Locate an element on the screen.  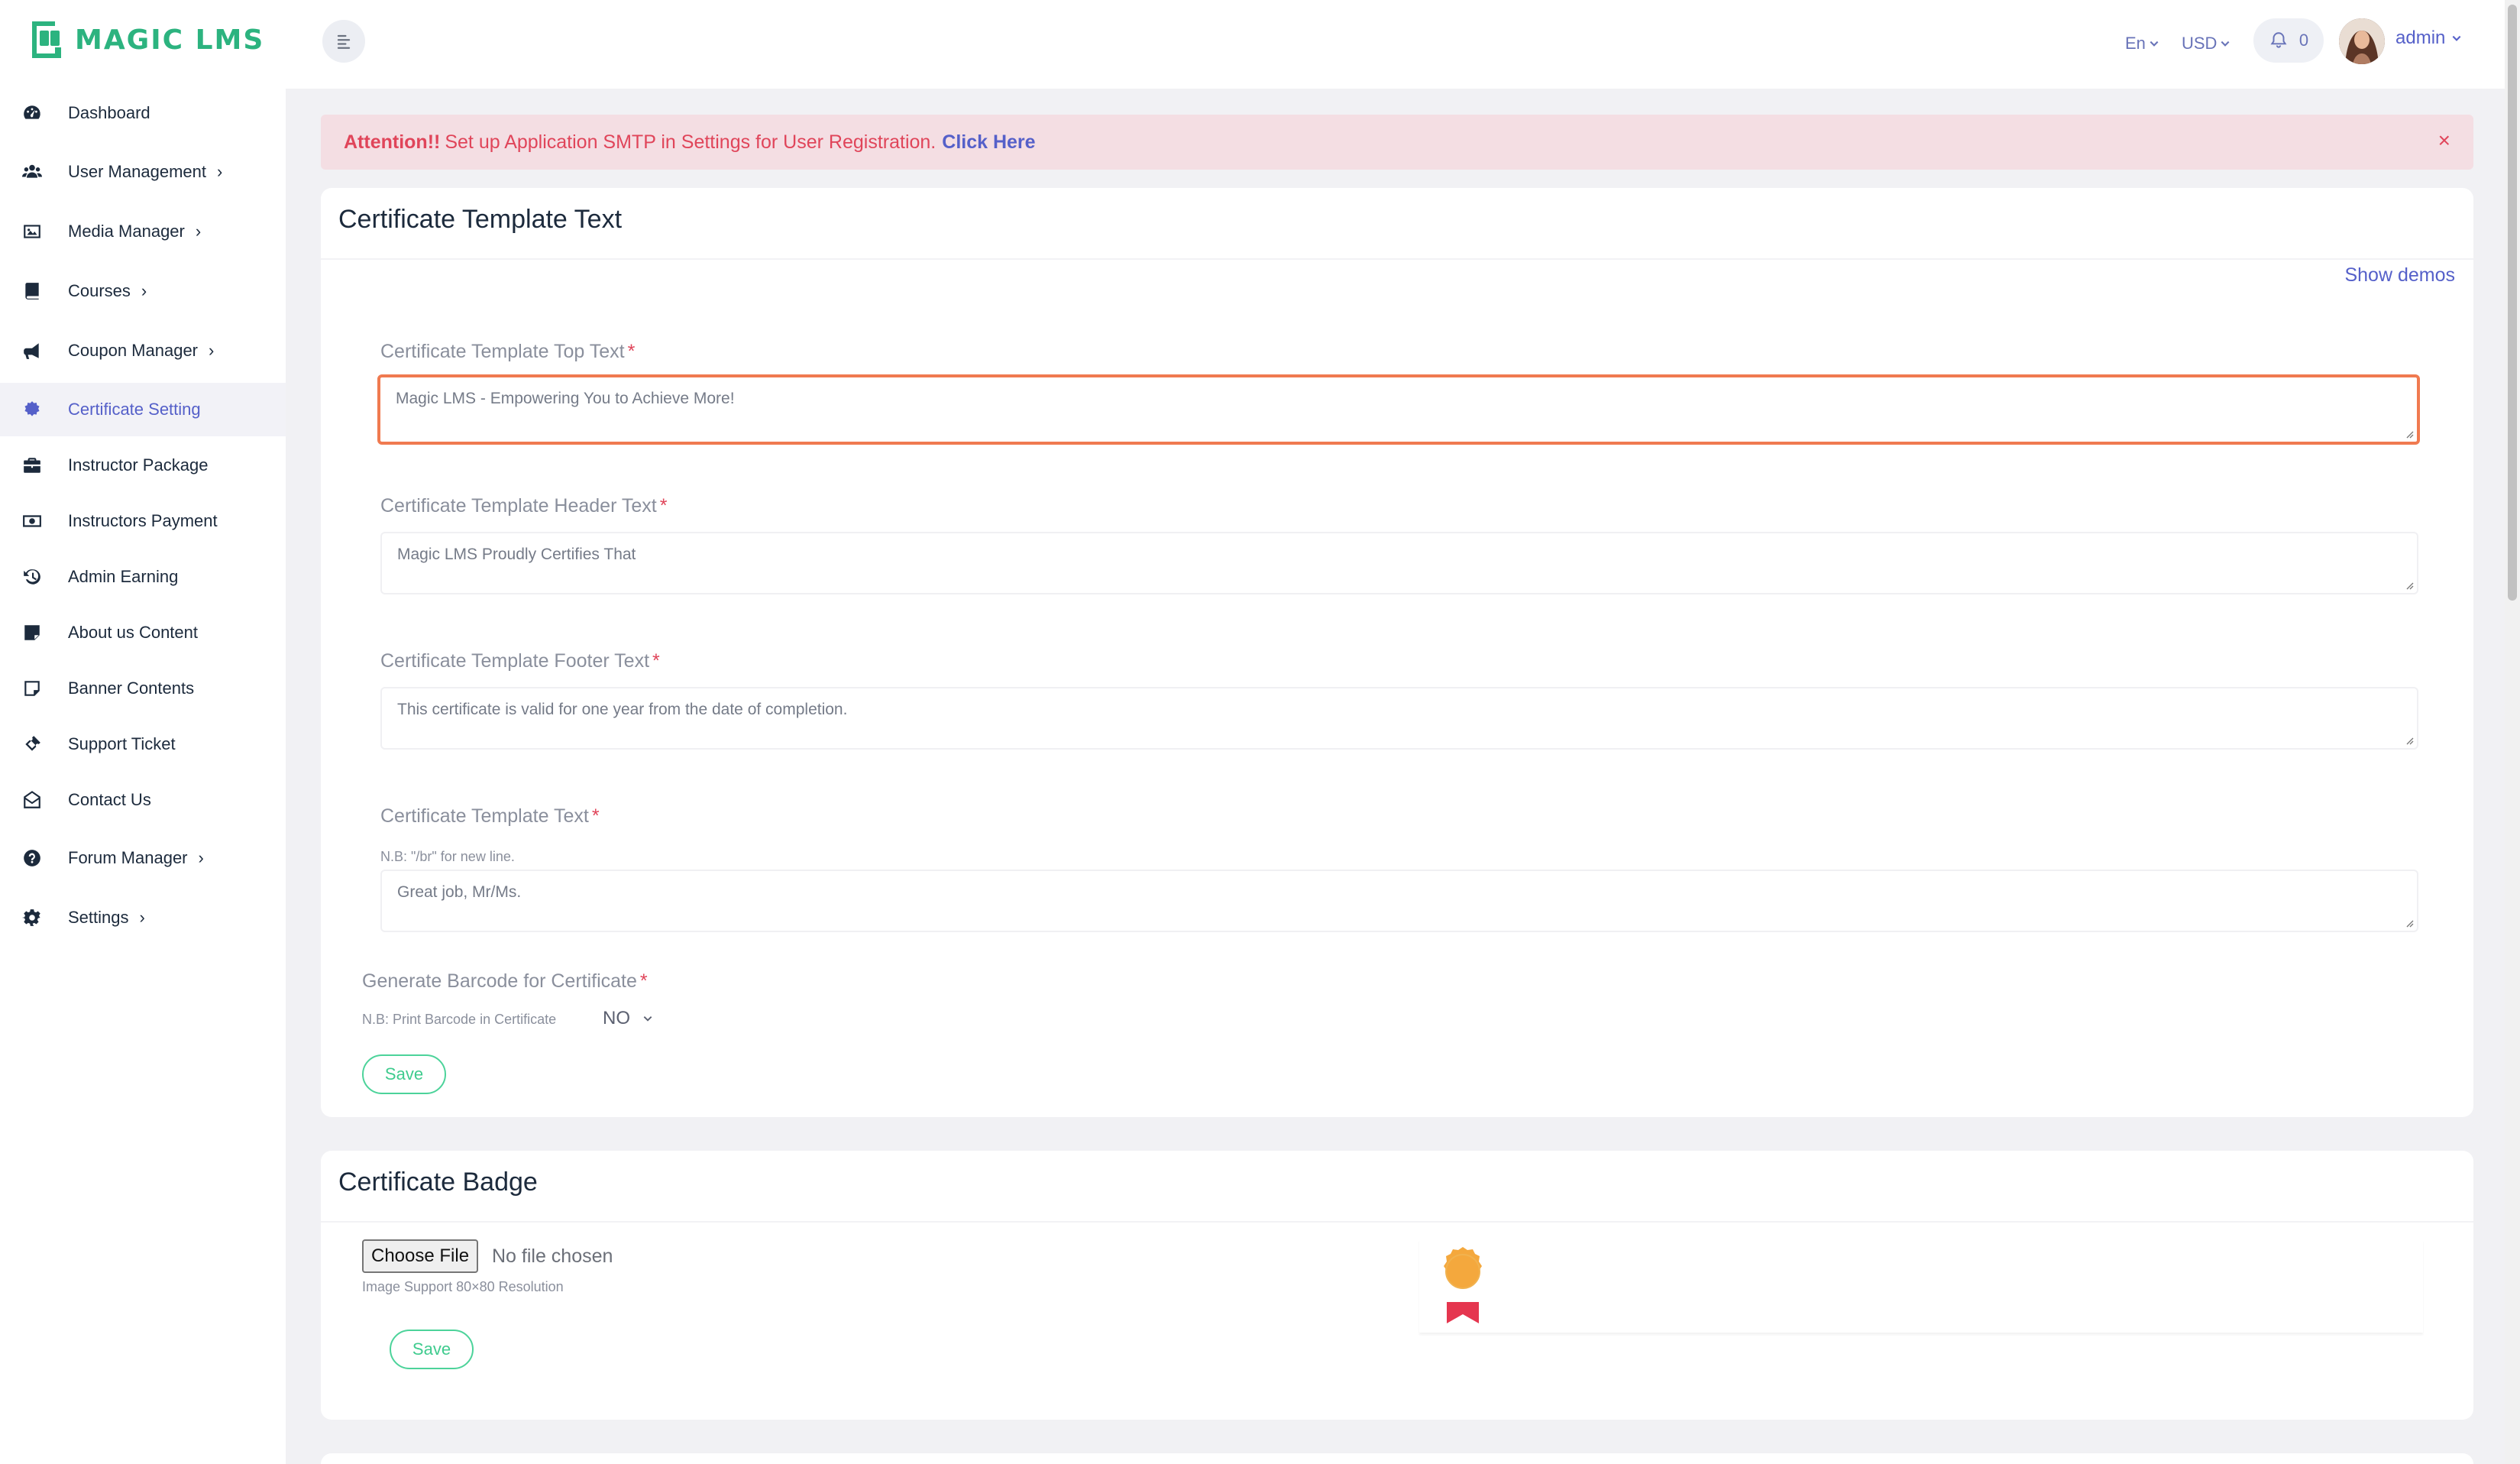
sidebar-item-user-management: User Management › is located at coordinates (143, 172).